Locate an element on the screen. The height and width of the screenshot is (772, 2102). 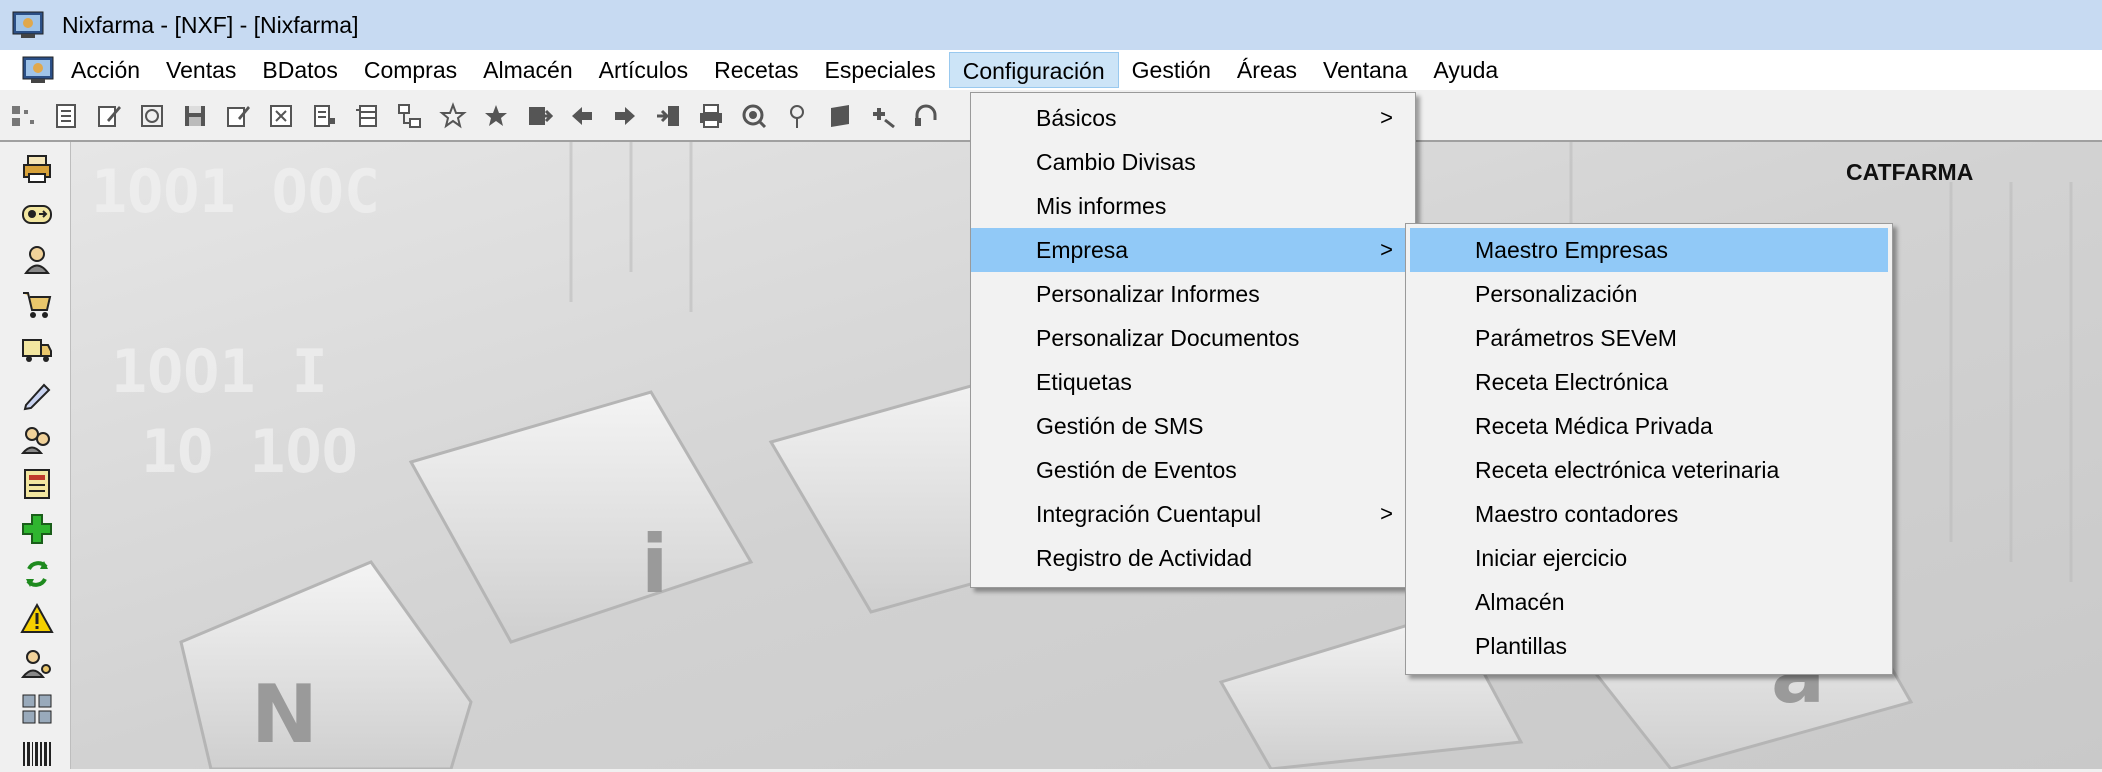
pen-icon is located at coordinates (37, 394).